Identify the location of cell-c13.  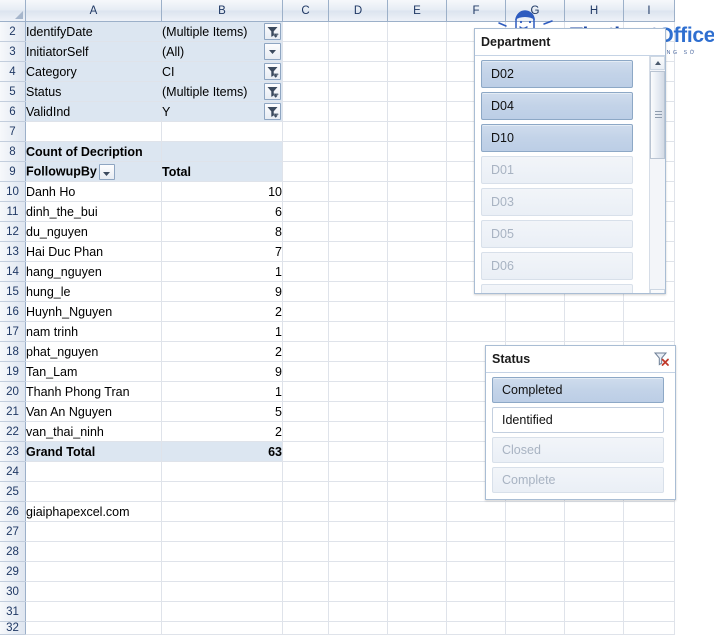
(305, 251).